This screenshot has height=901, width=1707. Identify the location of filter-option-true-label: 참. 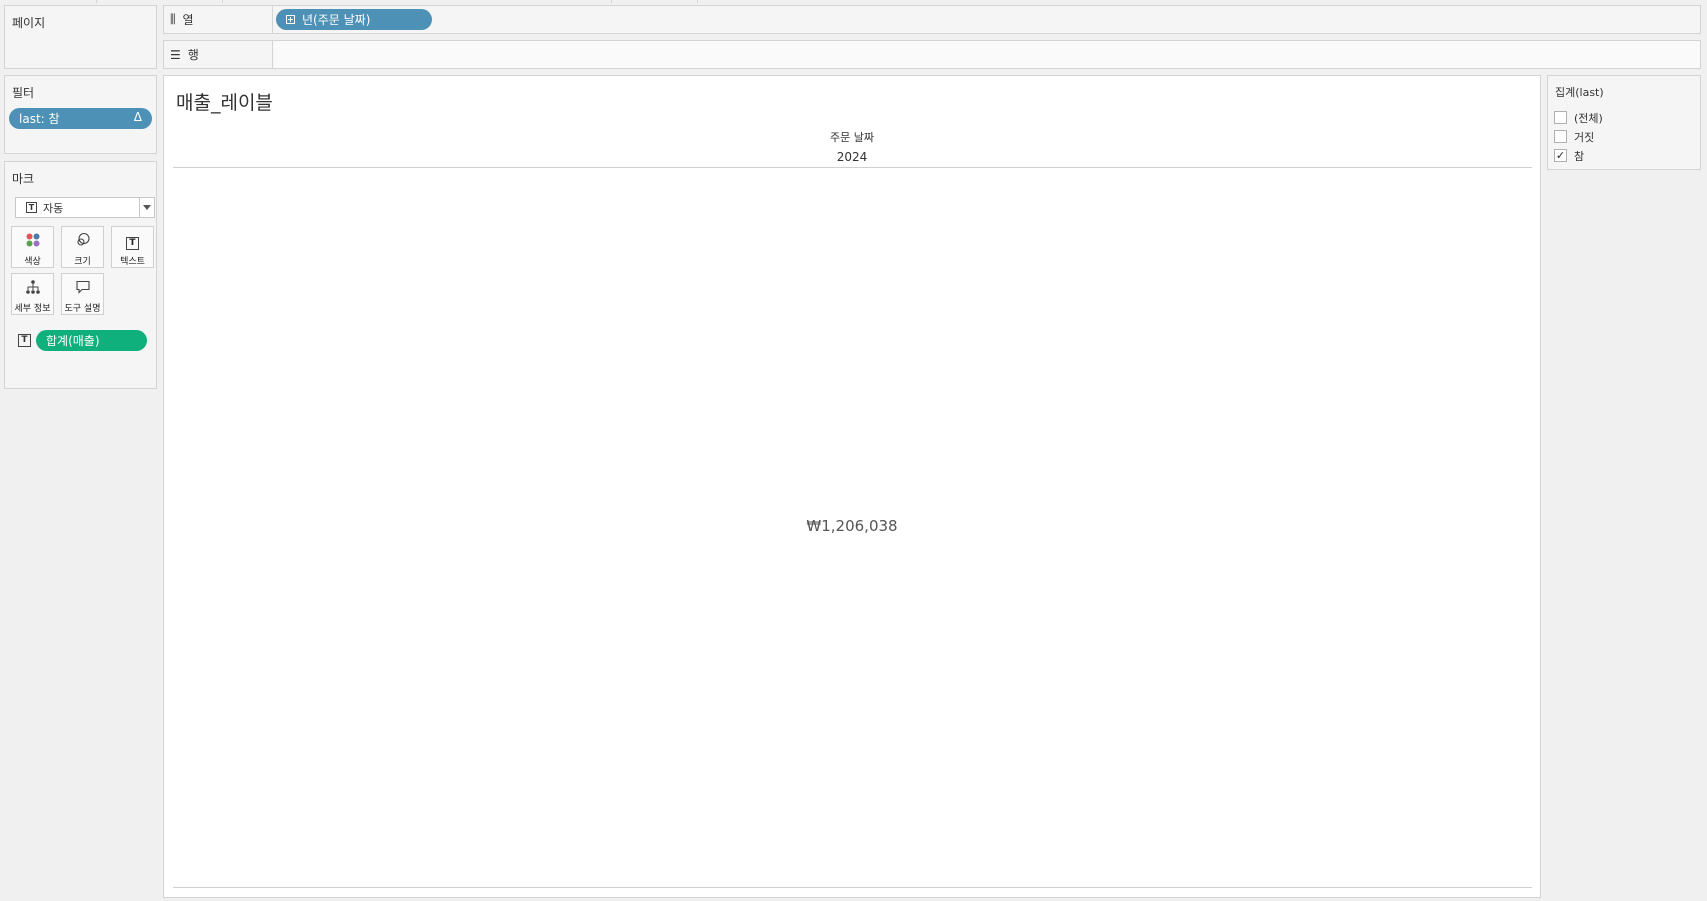
(1579, 156).